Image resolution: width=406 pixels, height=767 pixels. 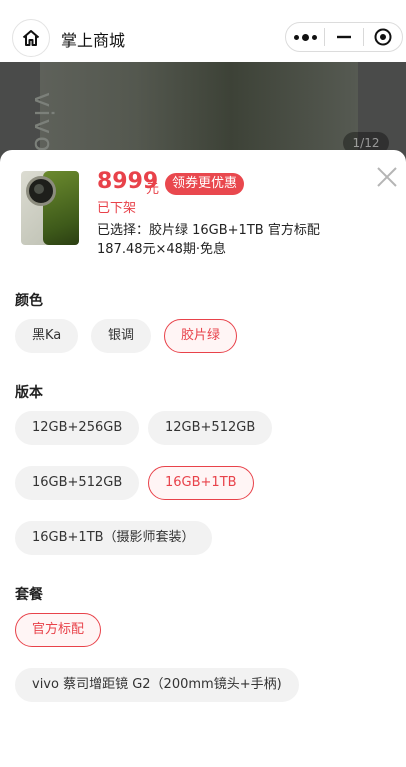 What do you see at coordinates (157, 685) in the screenshot?
I see `package-option-zeiss-extender: vivo 蔡司增距镜 G2（200mm镜头+手柄)` at bounding box center [157, 685].